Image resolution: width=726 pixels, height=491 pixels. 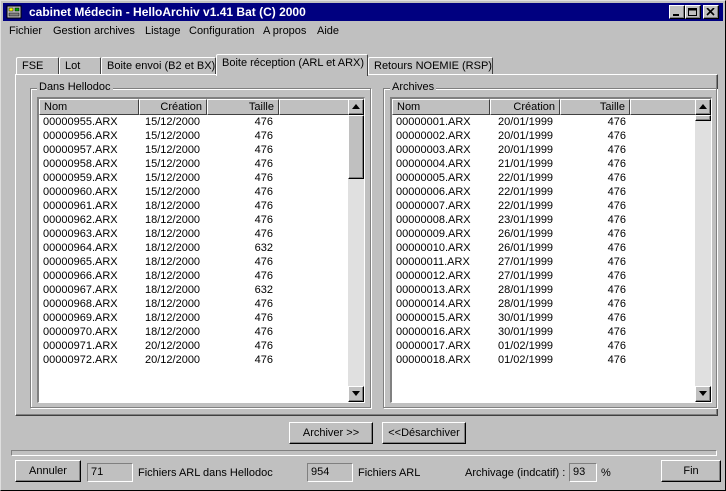 What do you see at coordinates (413, 87) in the screenshot?
I see `group-label-archives: Archives` at bounding box center [413, 87].